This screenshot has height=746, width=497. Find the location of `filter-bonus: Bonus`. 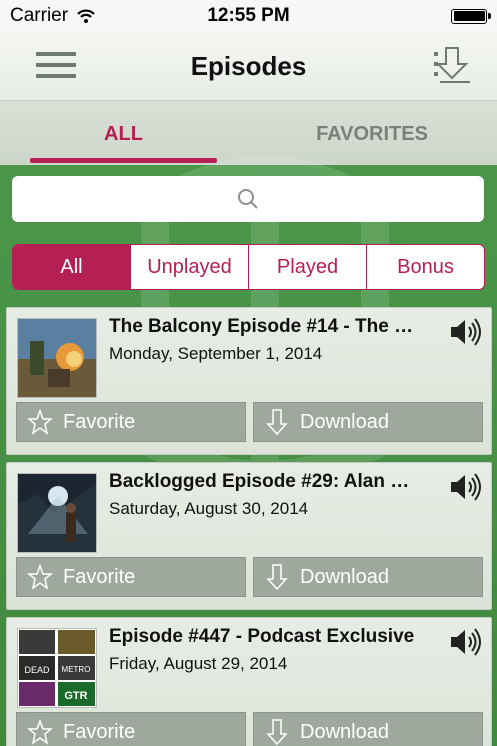

filter-bonus: Bonus is located at coordinates (425, 267).